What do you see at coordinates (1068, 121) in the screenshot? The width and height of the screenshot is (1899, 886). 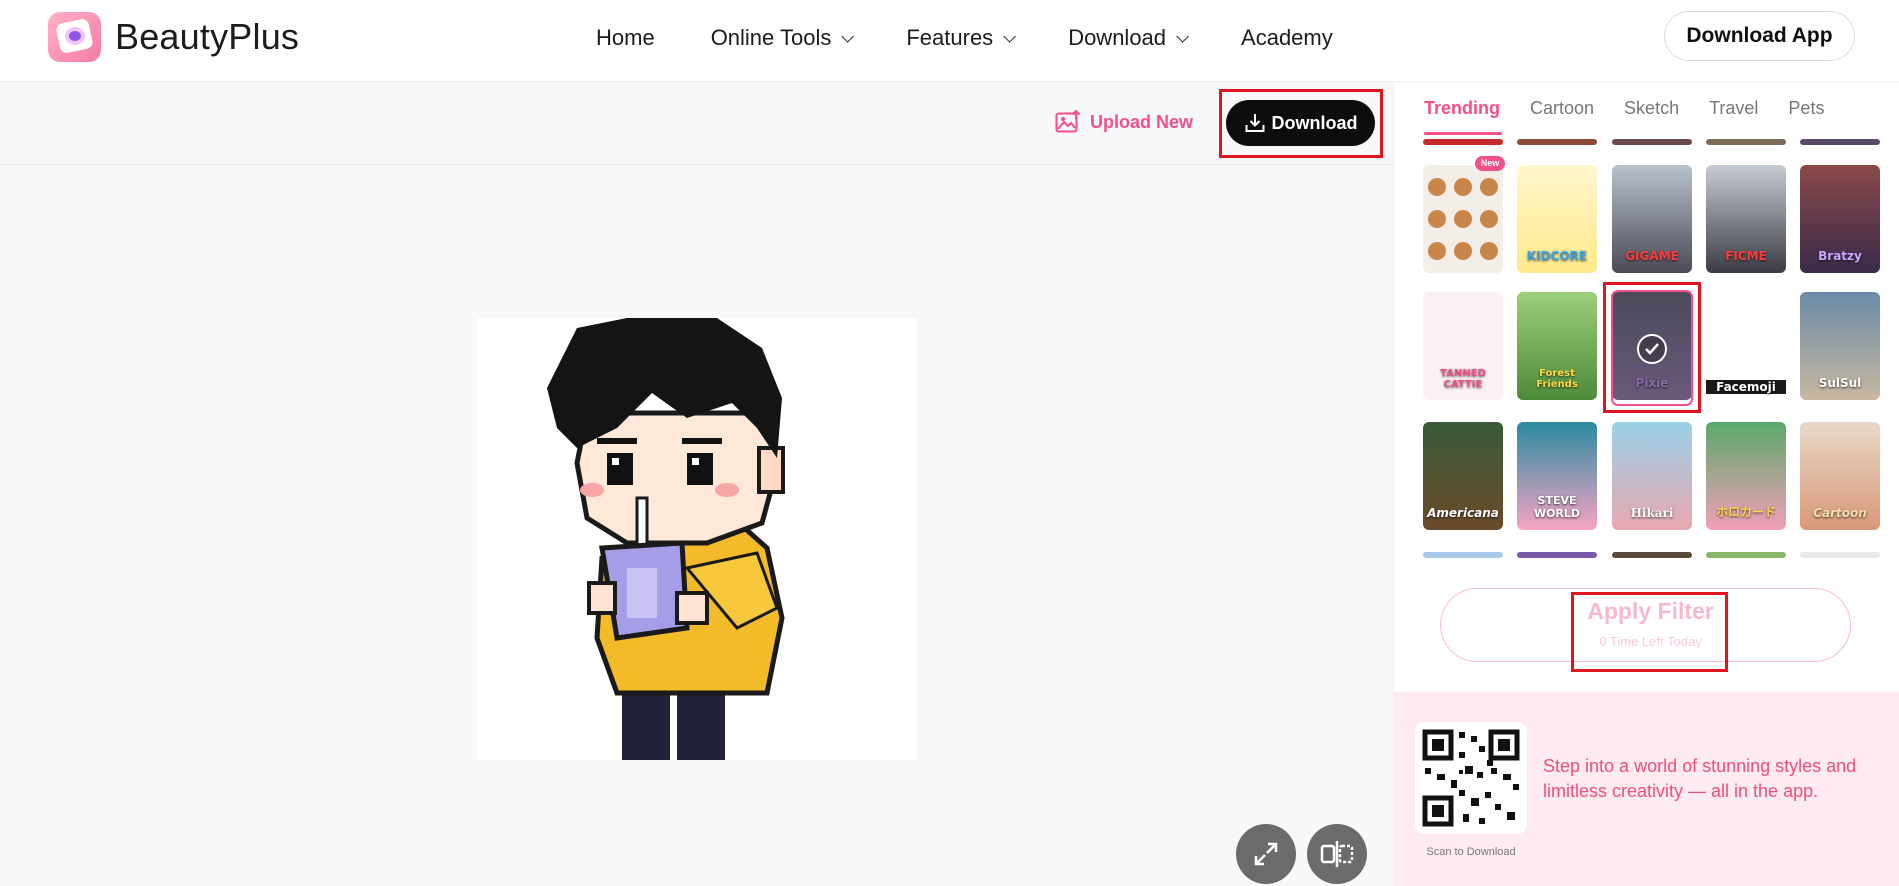 I see `image-upload-icon` at bounding box center [1068, 121].